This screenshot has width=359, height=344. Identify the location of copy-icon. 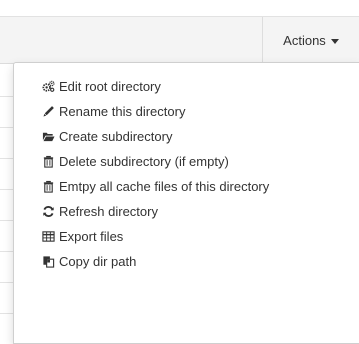
(48, 261).